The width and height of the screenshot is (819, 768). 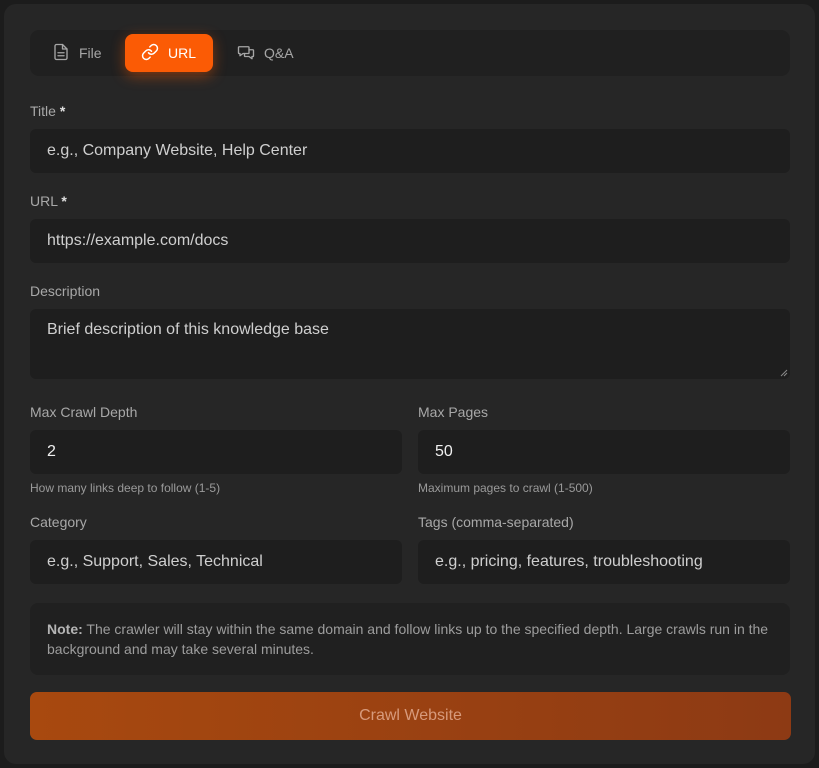 I want to click on title-input: e.g., Company Website, Help Center, so click(x=410, y=151).